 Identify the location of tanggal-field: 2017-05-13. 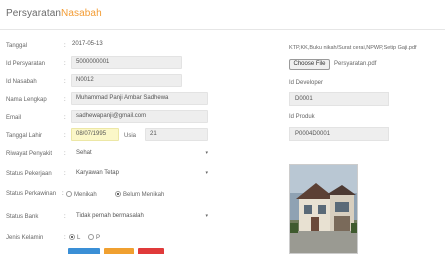
(98, 45).